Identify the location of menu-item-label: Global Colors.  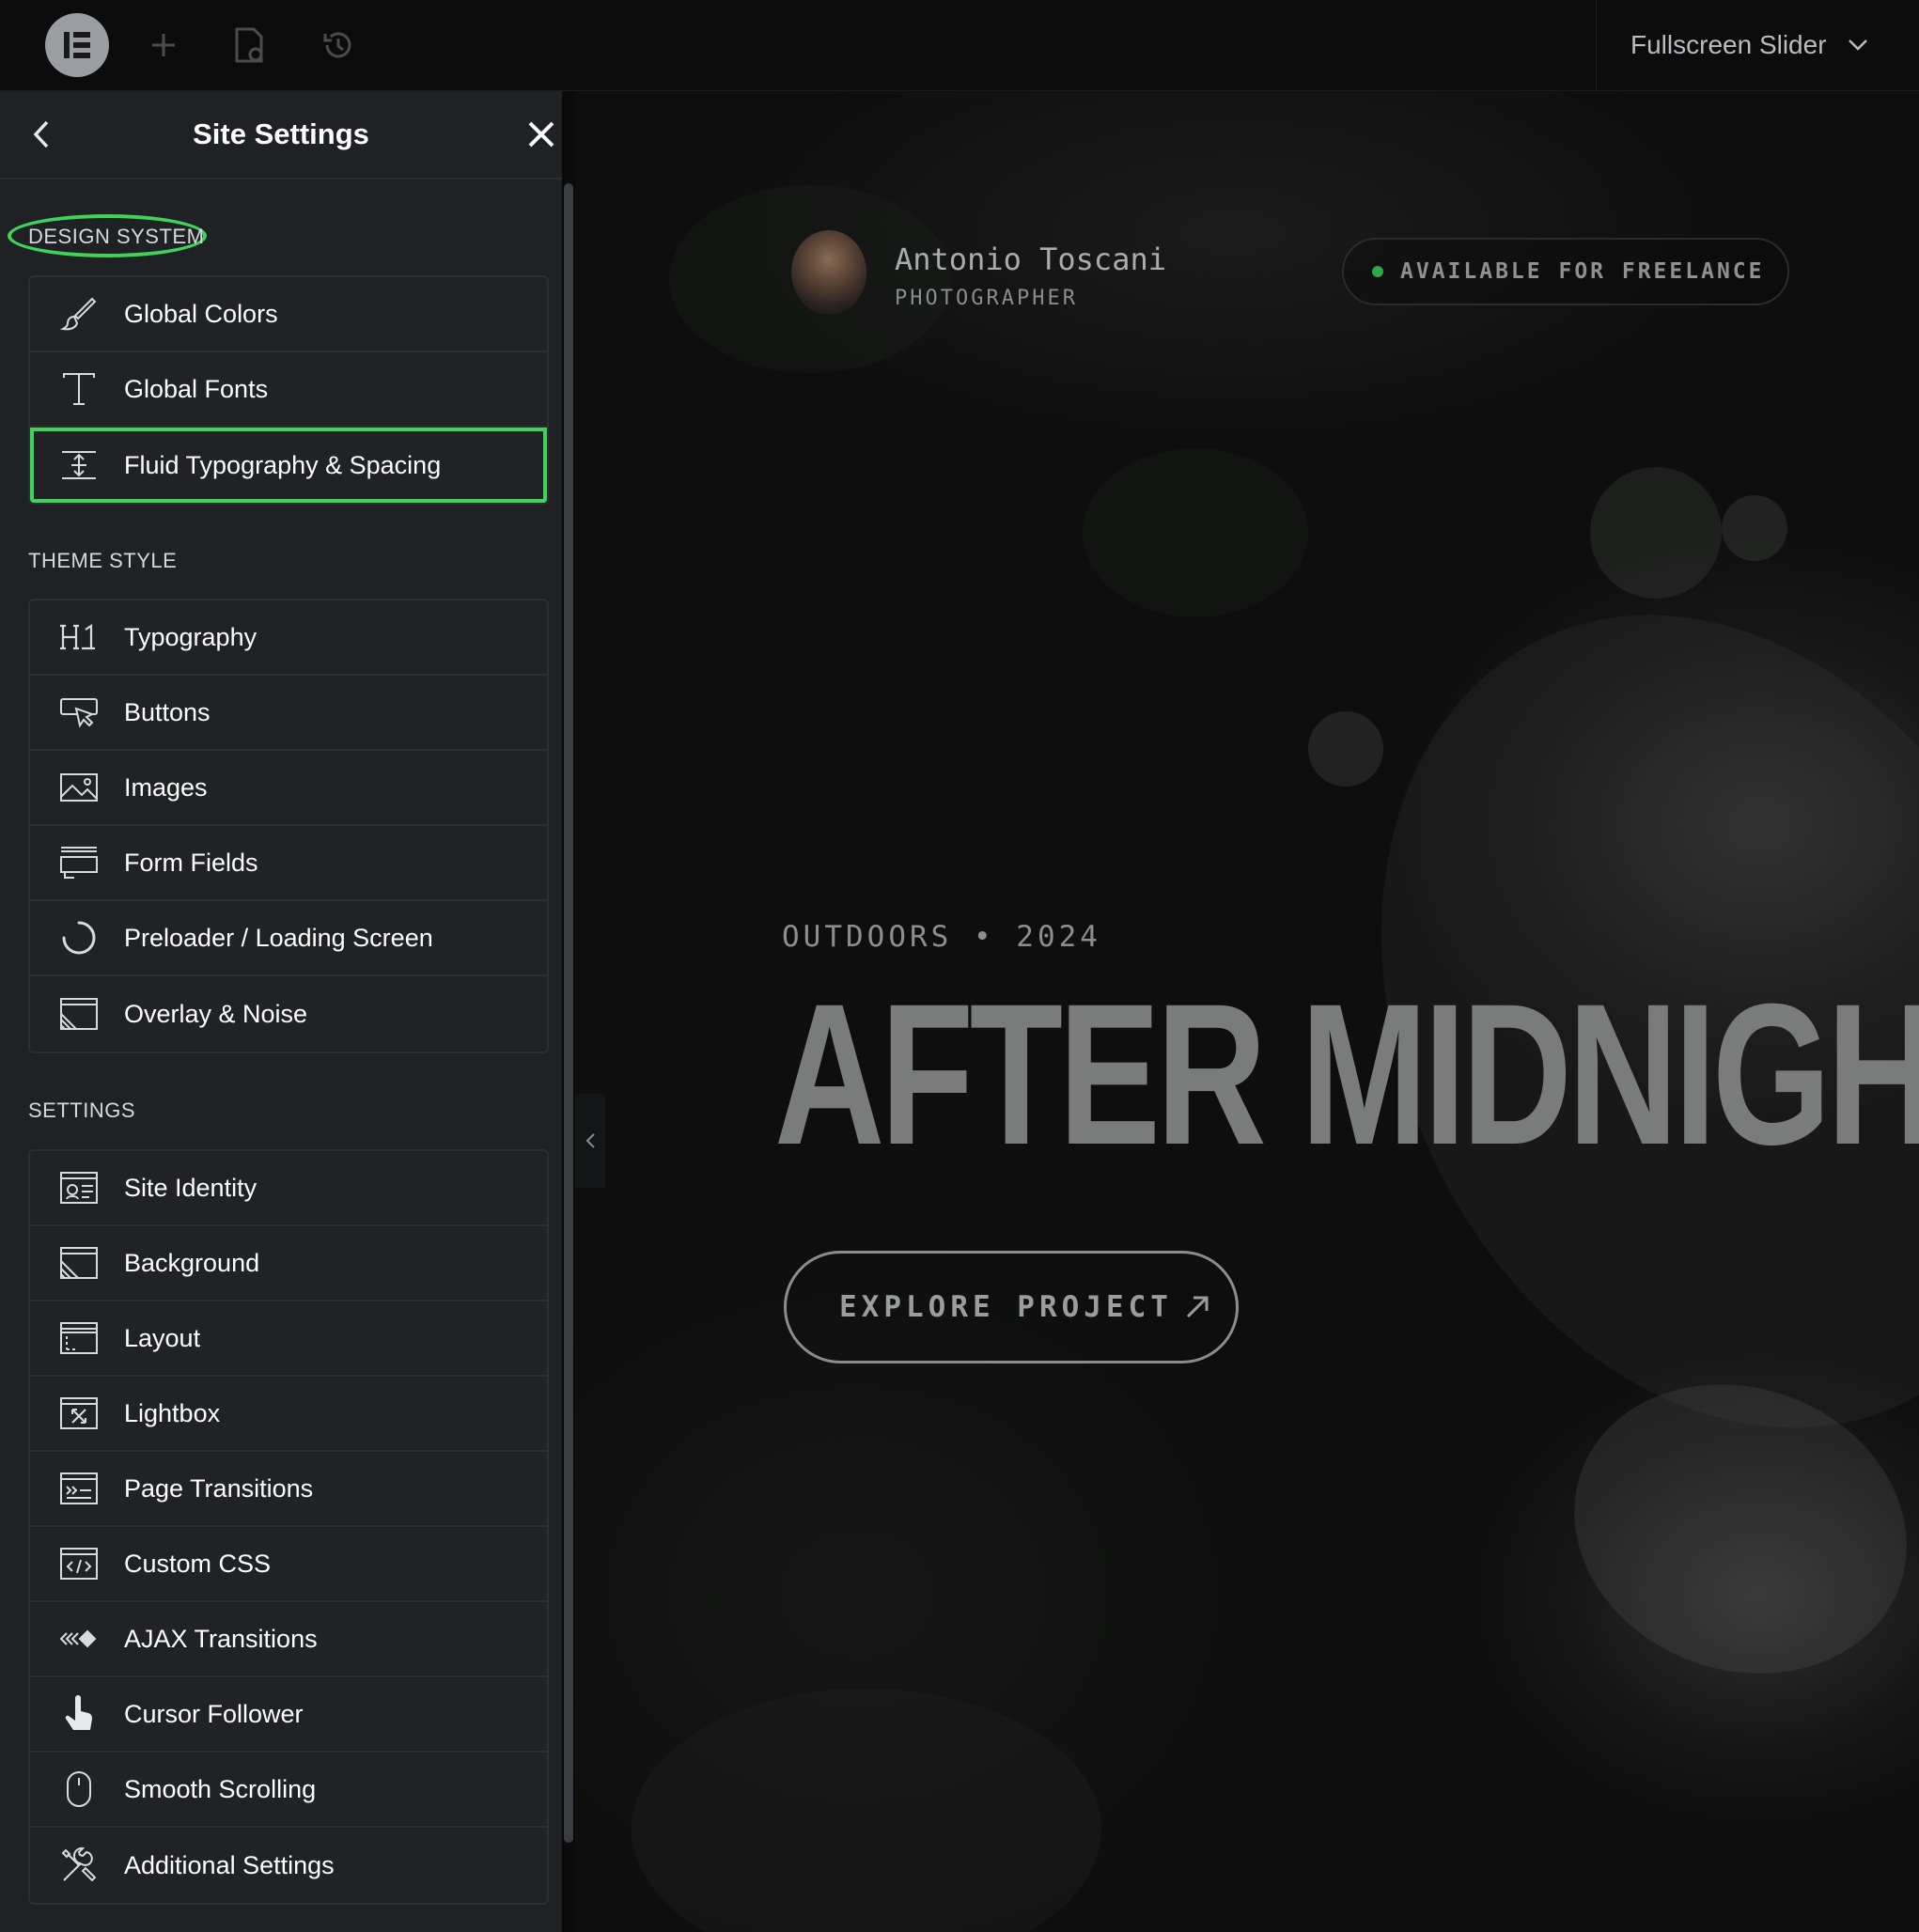
(201, 313).